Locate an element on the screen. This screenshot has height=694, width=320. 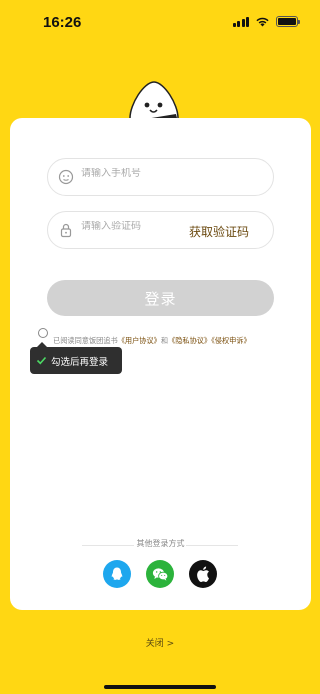
agreement-prefix: 已阅读同意饭团追书 is located at coordinates (85, 340).